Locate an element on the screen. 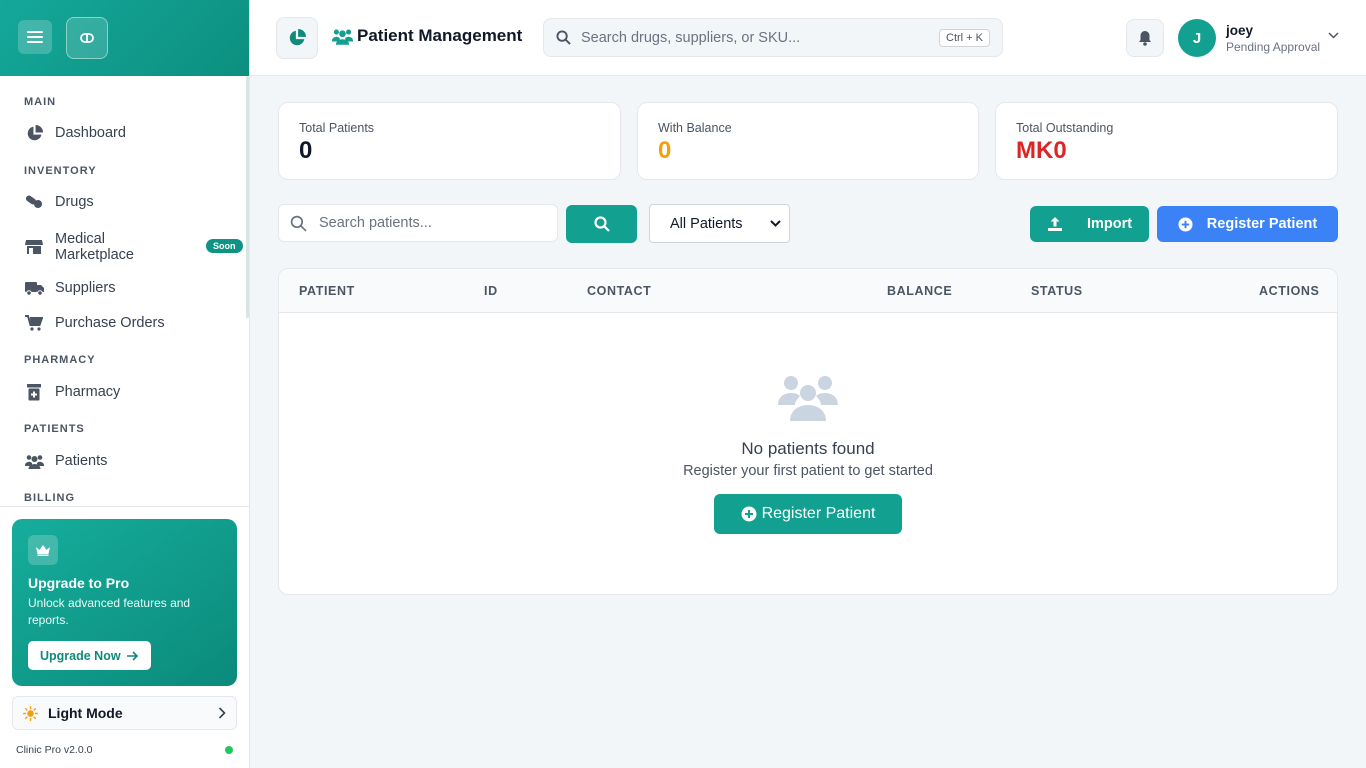 The width and height of the screenshot is (1366, 768). dashboard-shortcut-button is located at coordinates (297, 38).